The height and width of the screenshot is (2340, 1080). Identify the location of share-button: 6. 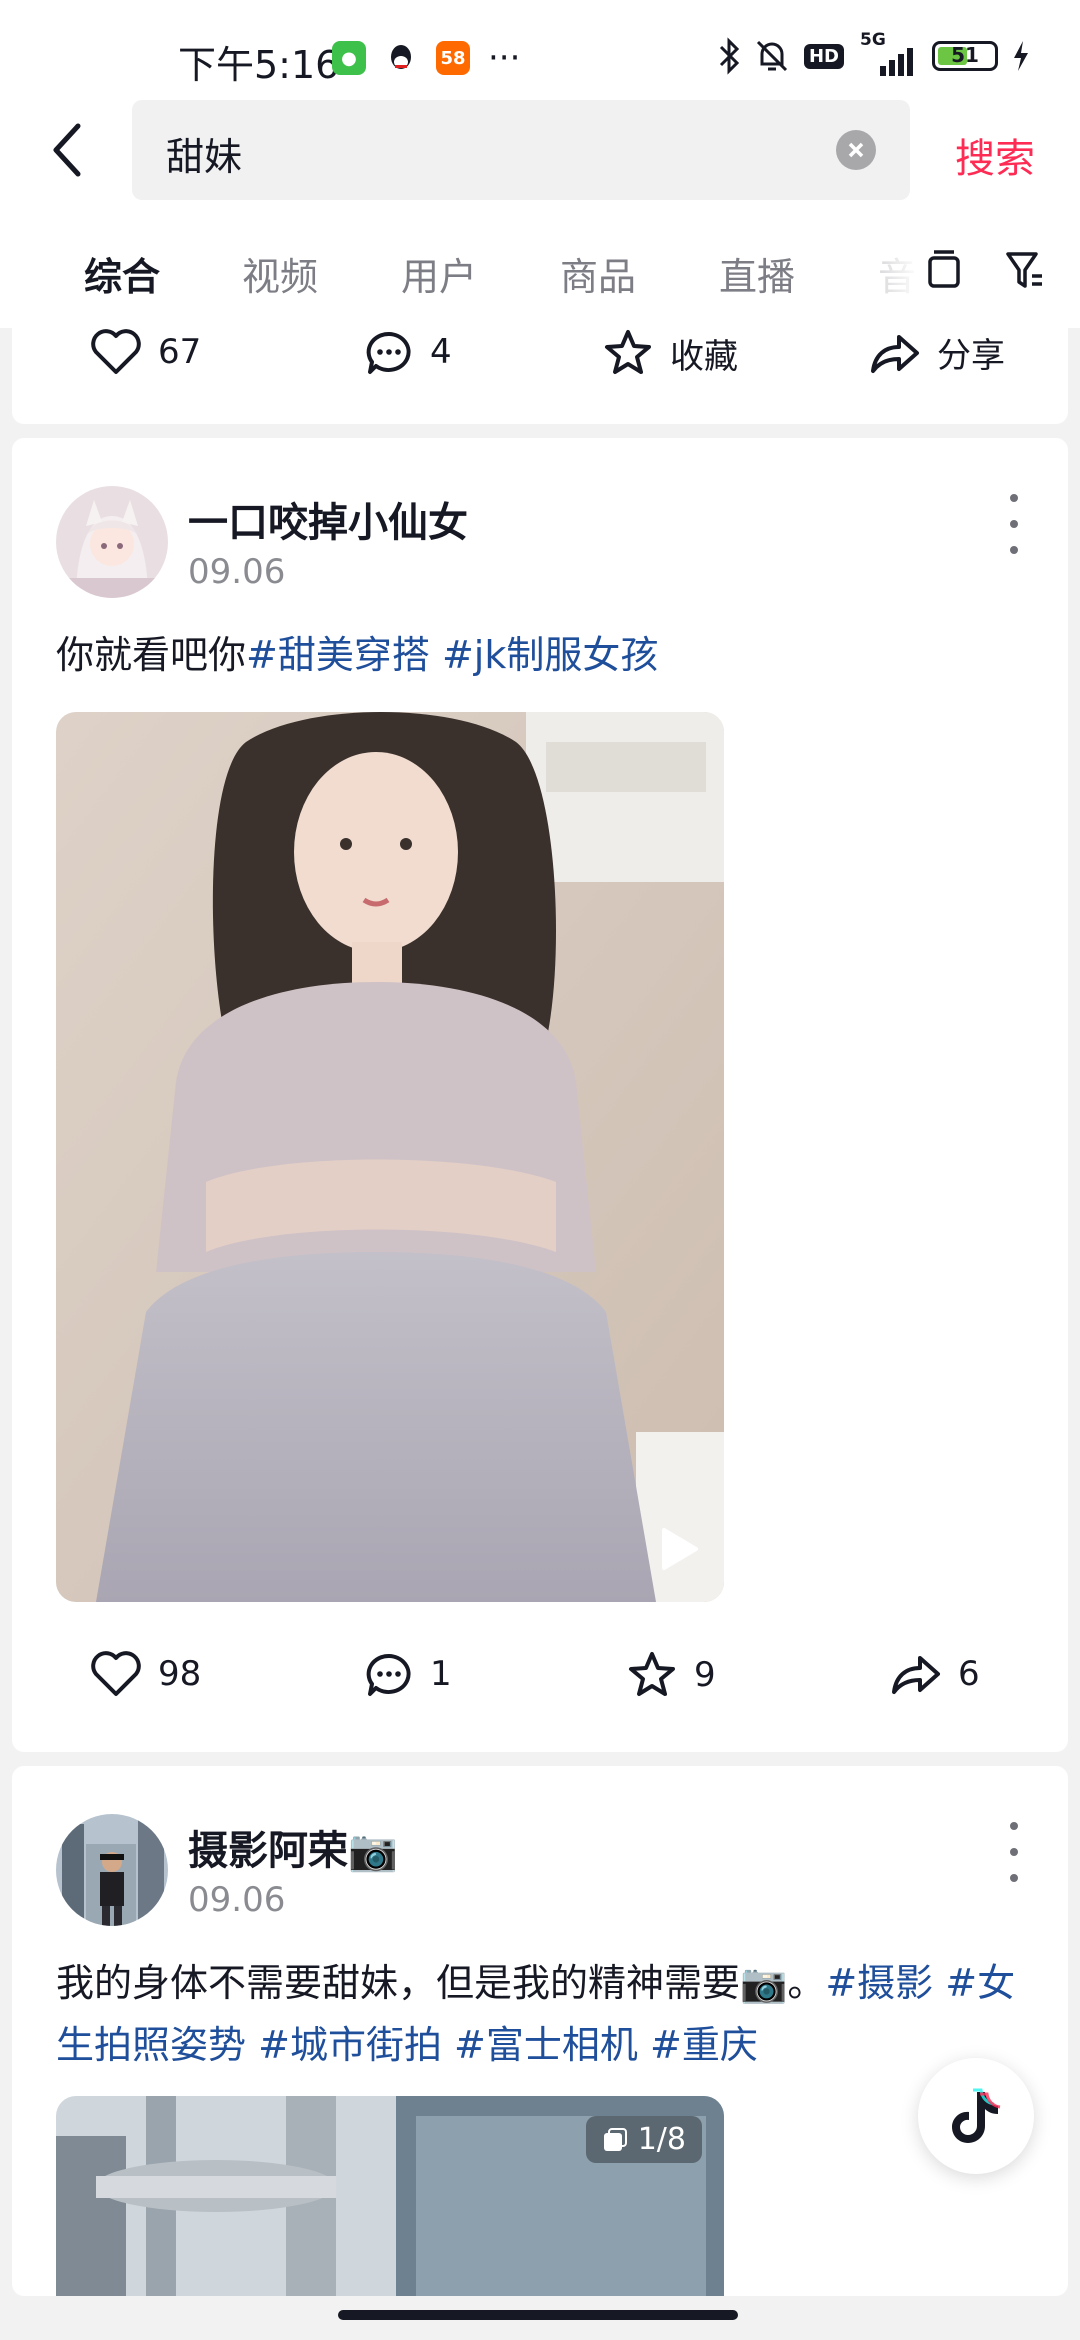
(934, 1674).